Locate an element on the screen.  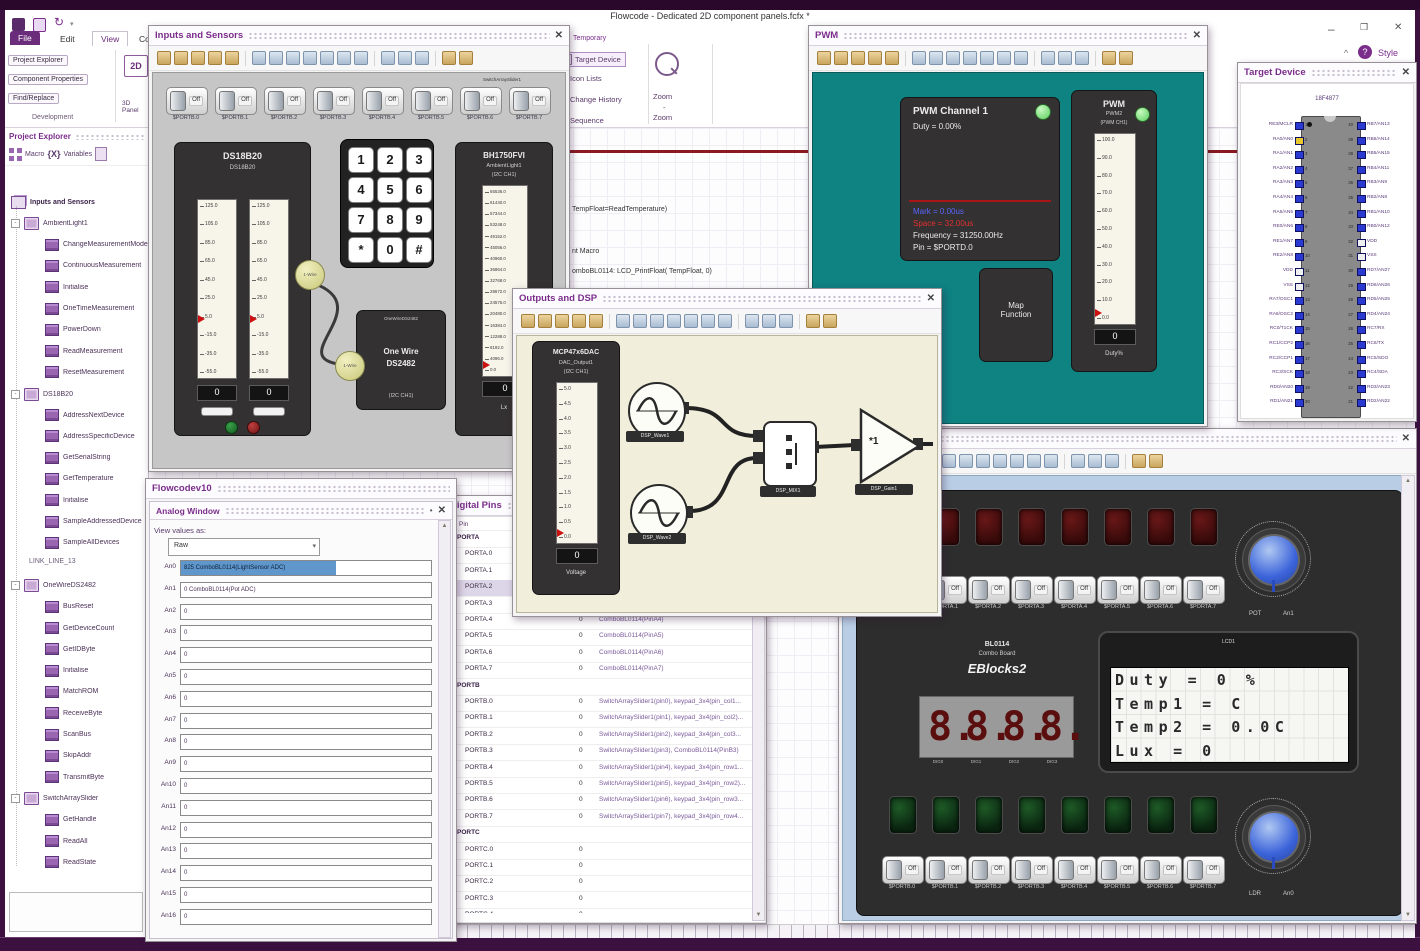
tab-view: View is located at coordinates (110, 38).